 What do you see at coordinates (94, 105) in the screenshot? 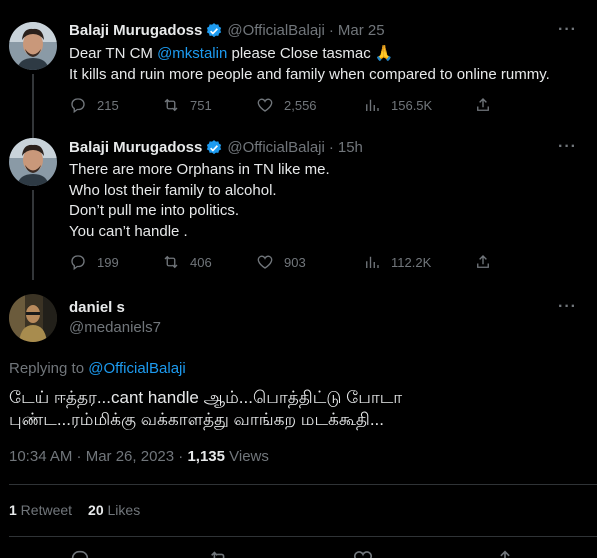
I see `reply-button: 215` at bounding box center [94, 105].